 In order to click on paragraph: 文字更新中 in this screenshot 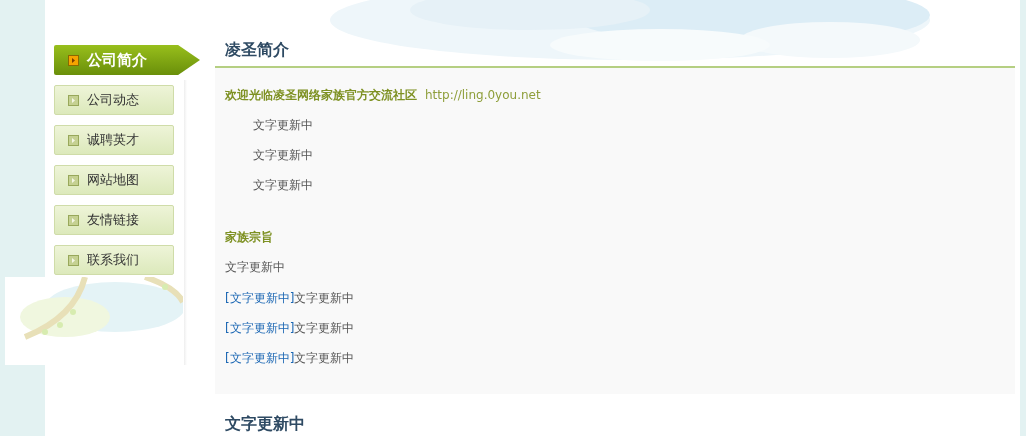, I will do `click(255, 267)`.